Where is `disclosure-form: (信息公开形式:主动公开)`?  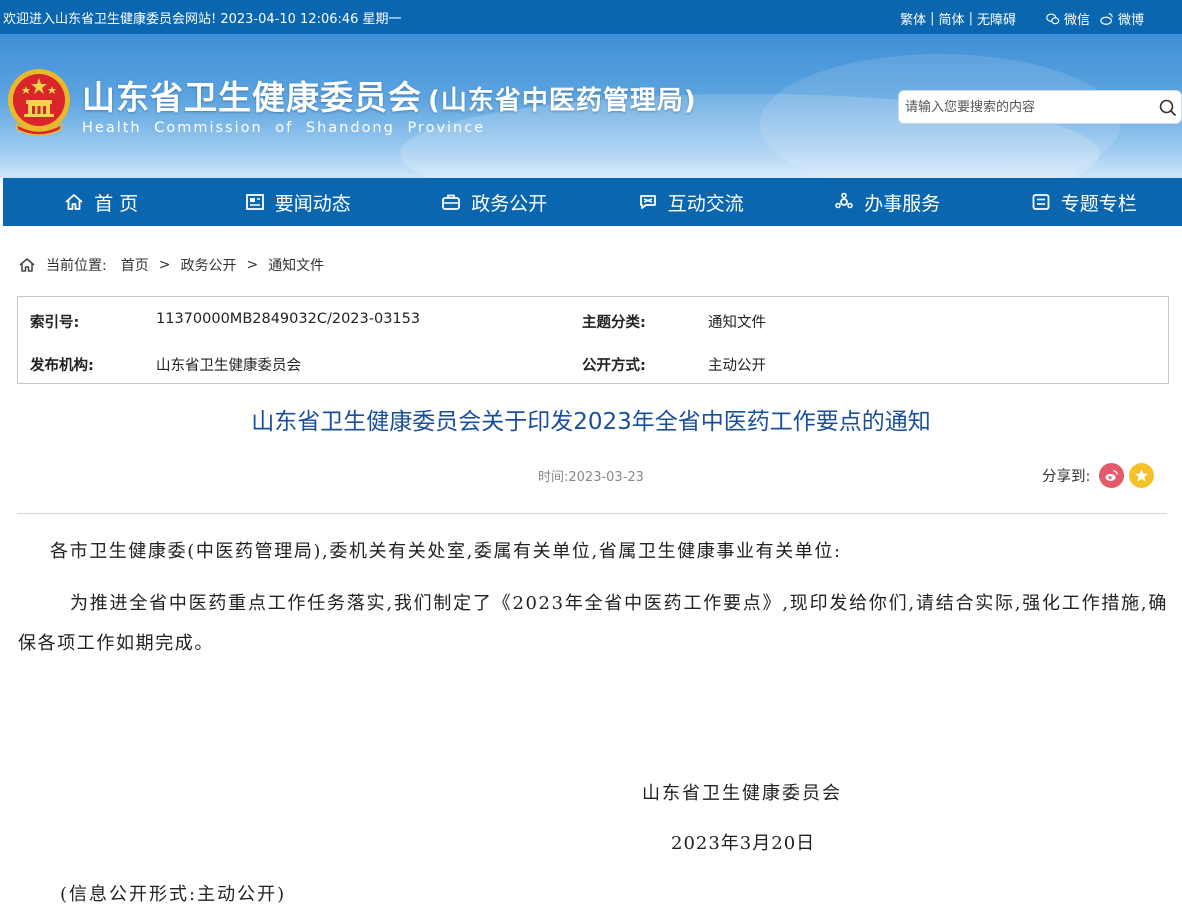
disclosure-form: (信息公开形式:主动公开) is located at coordinates (173, 894).